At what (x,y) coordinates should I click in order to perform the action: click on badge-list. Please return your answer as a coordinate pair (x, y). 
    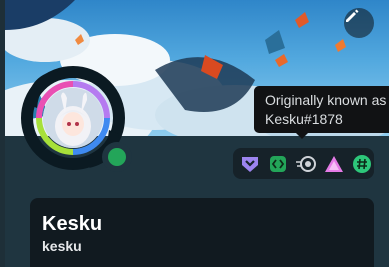
    Looking at the image, I should click on (303, 163).